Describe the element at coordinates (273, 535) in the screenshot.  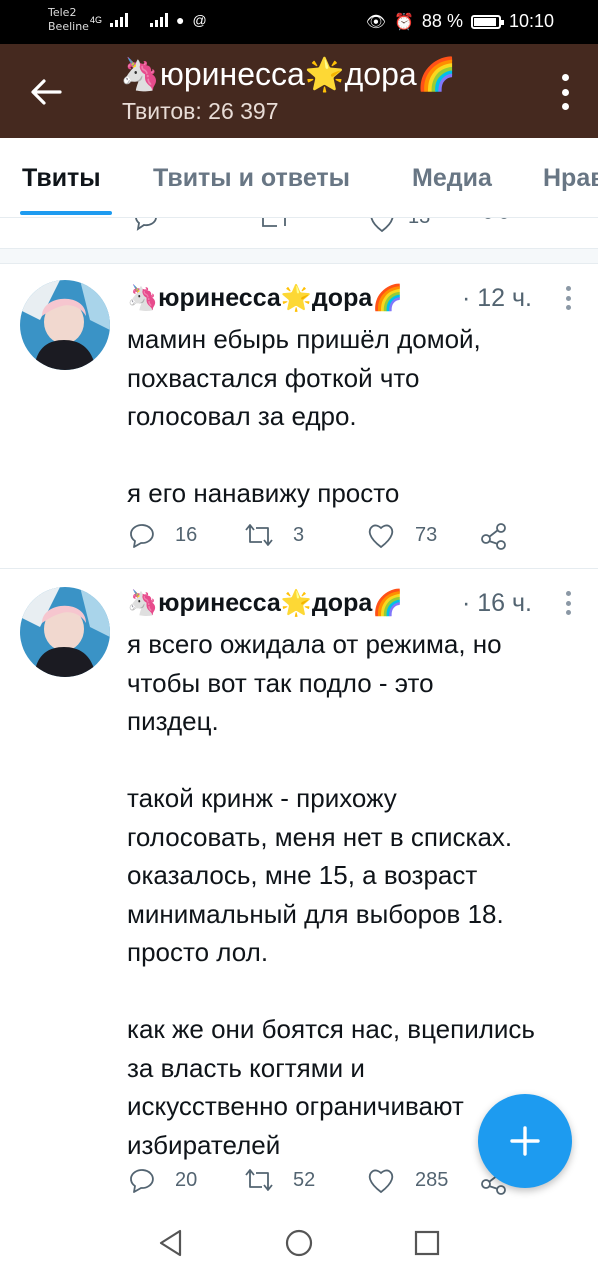
I see `retweet-button: 3` at that location.